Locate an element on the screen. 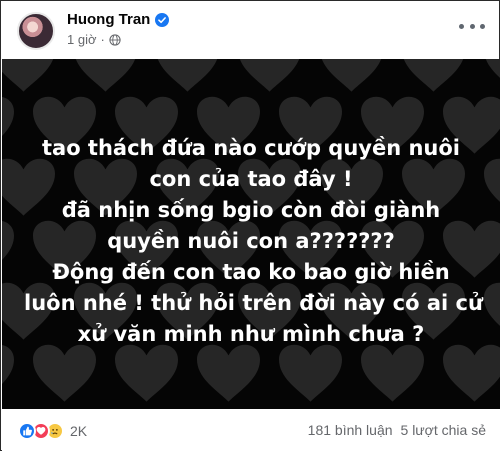 The height and width of the screenshot is (451, 500). reactions-summary: 2K is located at coordinates (52, 431).